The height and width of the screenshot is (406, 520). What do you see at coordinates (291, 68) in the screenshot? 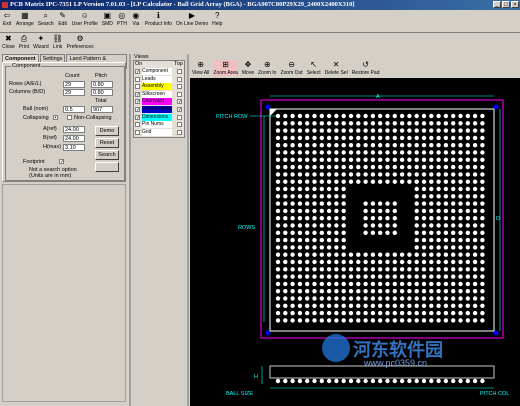
I see `zoom-out-button: ⊖ Zoom Out` at bounding box center [291, 68].